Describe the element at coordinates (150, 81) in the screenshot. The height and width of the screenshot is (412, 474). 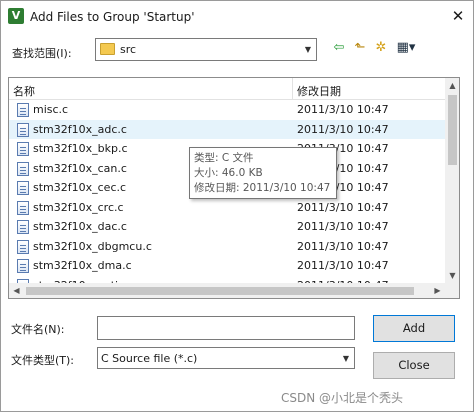
I see `sort-ascending-icon: ^` at that location.